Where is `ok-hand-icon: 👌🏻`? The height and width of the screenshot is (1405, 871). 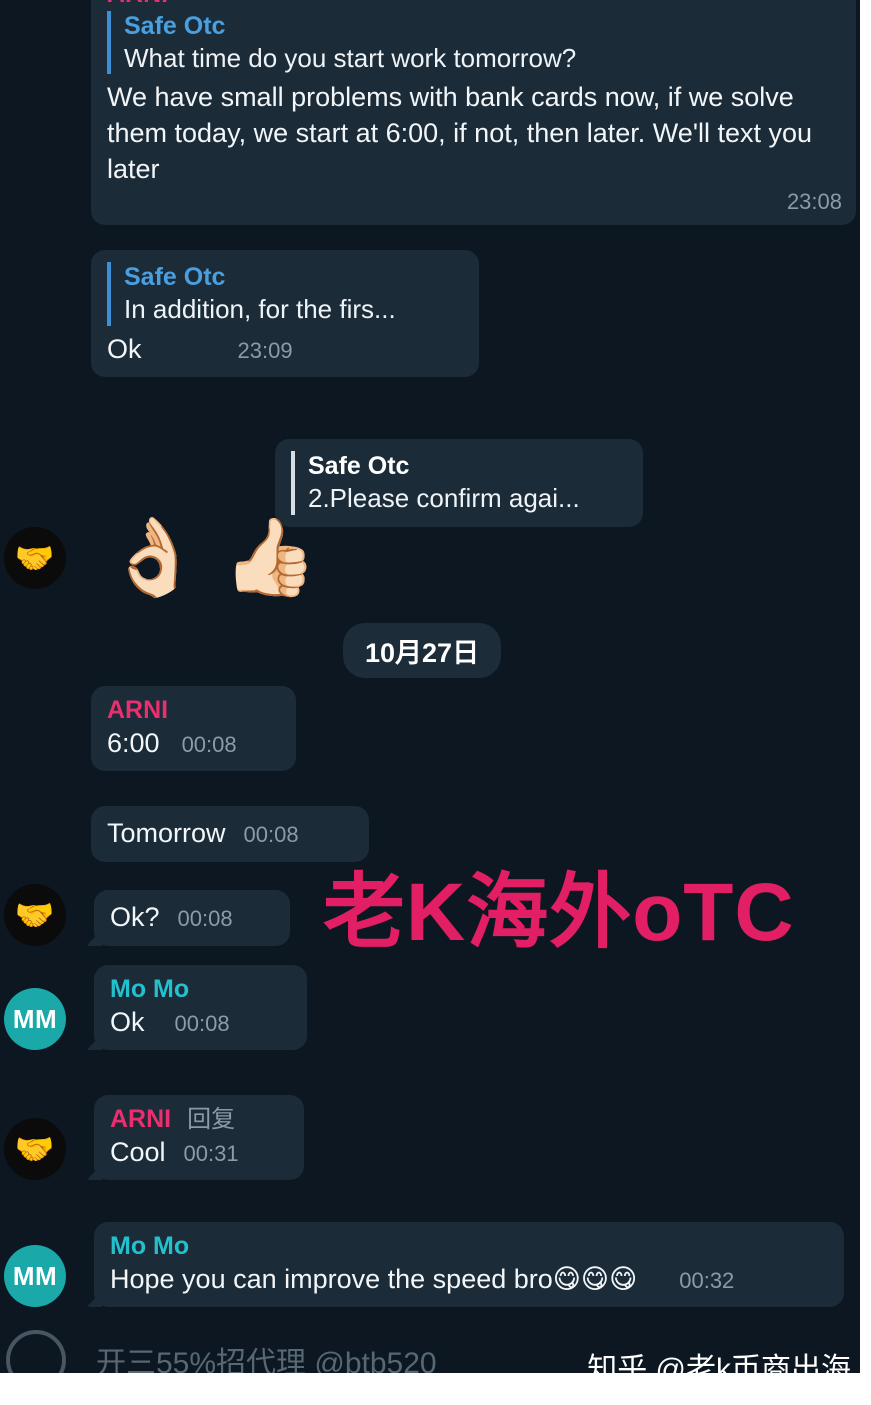 ok-hand-icon: 👌🏻 is located at coordinates (153, 557).